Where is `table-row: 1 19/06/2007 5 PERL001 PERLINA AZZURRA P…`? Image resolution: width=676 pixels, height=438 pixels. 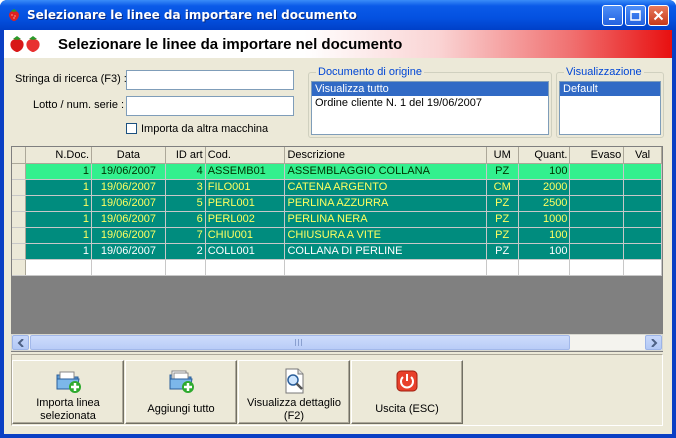
table-row: 1 19/06/2007 5 PERL001 PERLINA AZZURRA P… is located at coordinates (337, 203).